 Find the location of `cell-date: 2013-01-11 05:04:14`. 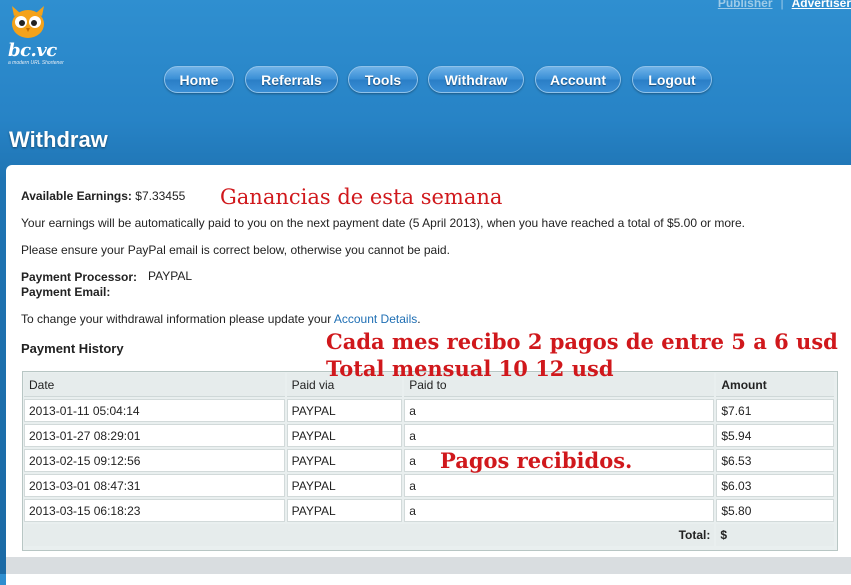

cell-date: 2013-01-11 05:04:14 is located at coordinates (154, 410).